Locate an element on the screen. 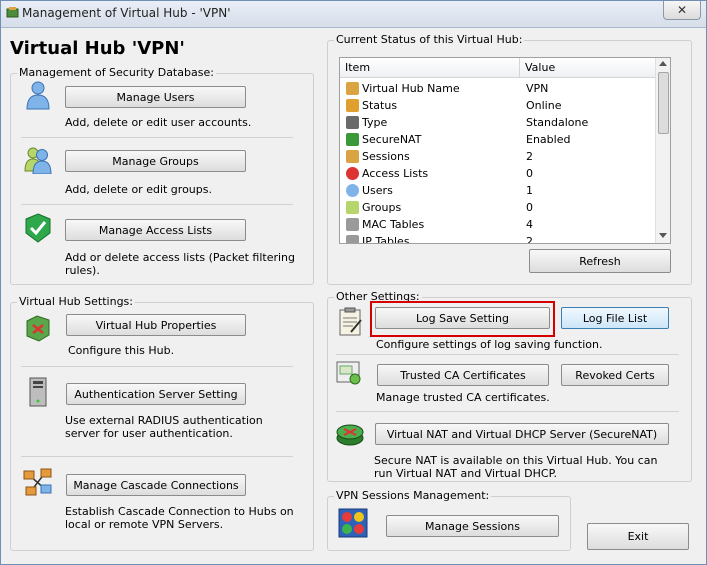  cell-item: Virtual Hub Name is located at coordinates (411, 88).